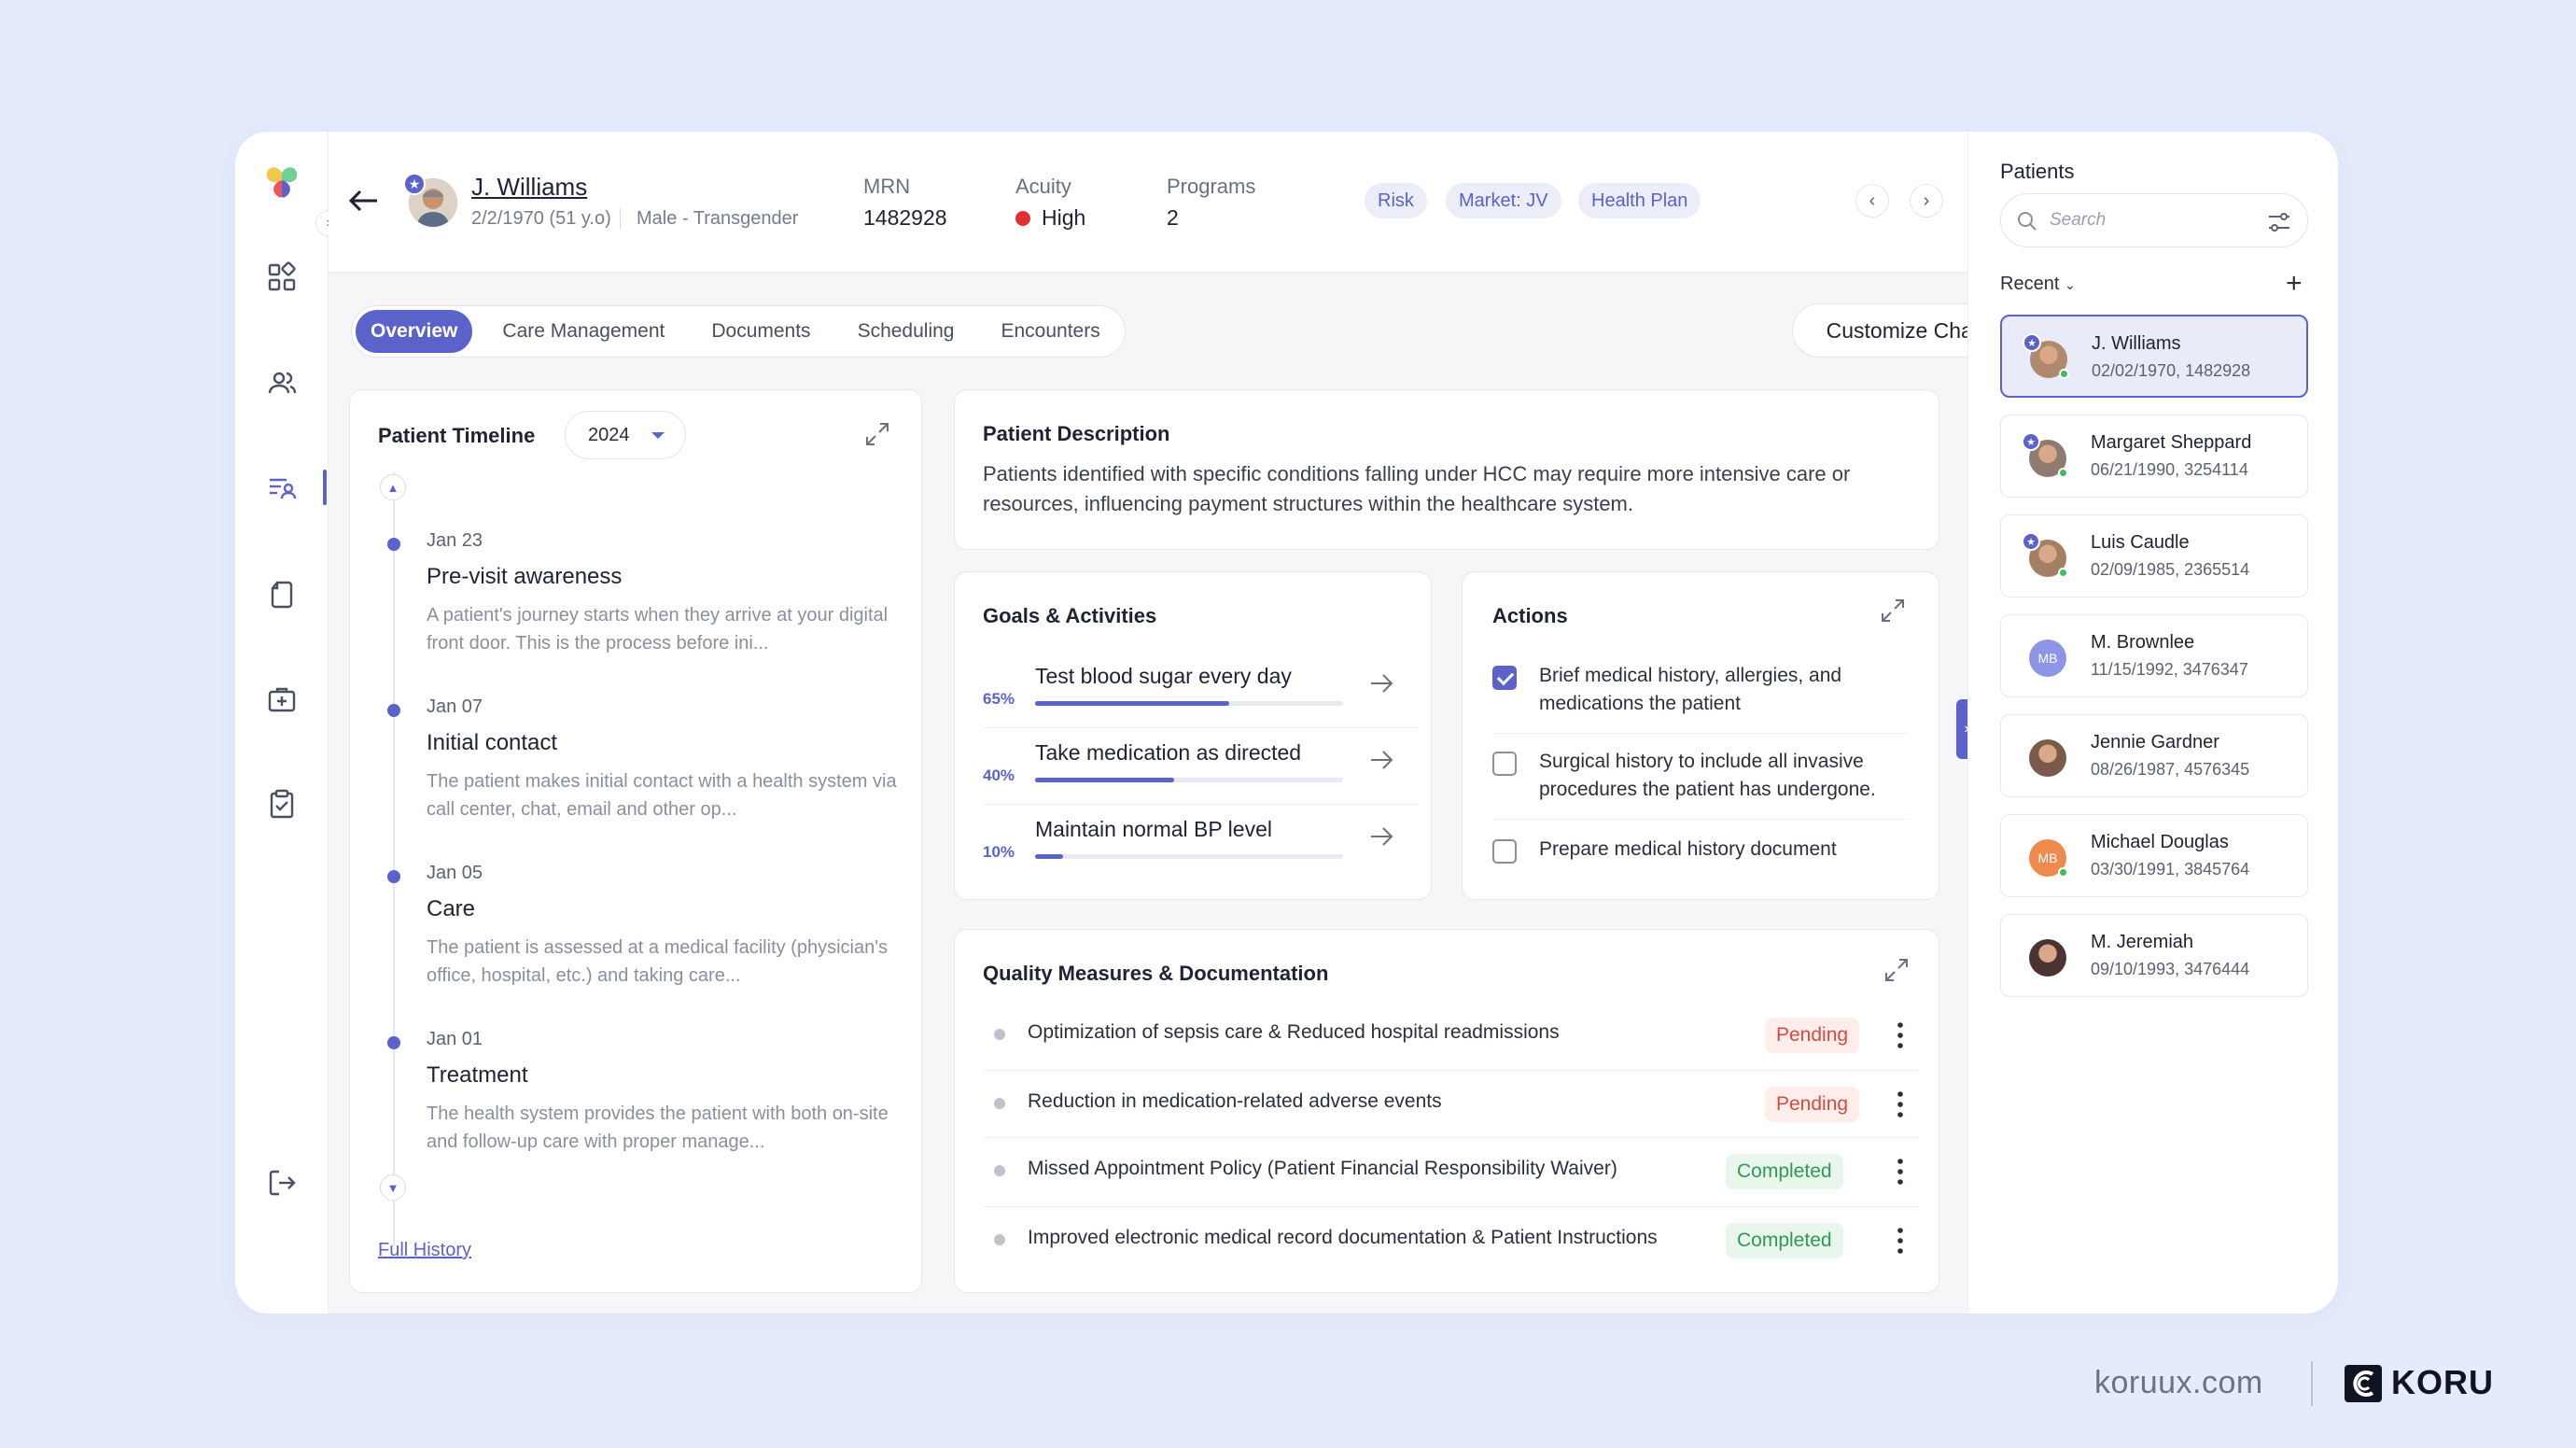  What do you see at coordinates (2037, 172) in the screenshot?
I see `patients-panel-title: Patients` at bounding box center [2037, 172].